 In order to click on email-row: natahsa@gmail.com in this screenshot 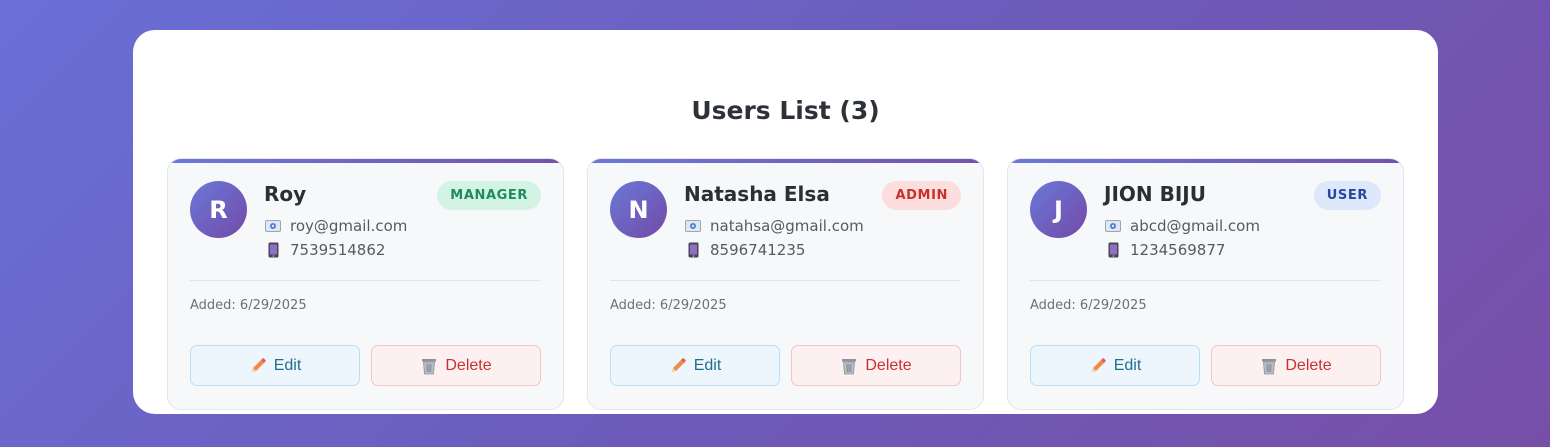, I will do `click(774, 226)`.